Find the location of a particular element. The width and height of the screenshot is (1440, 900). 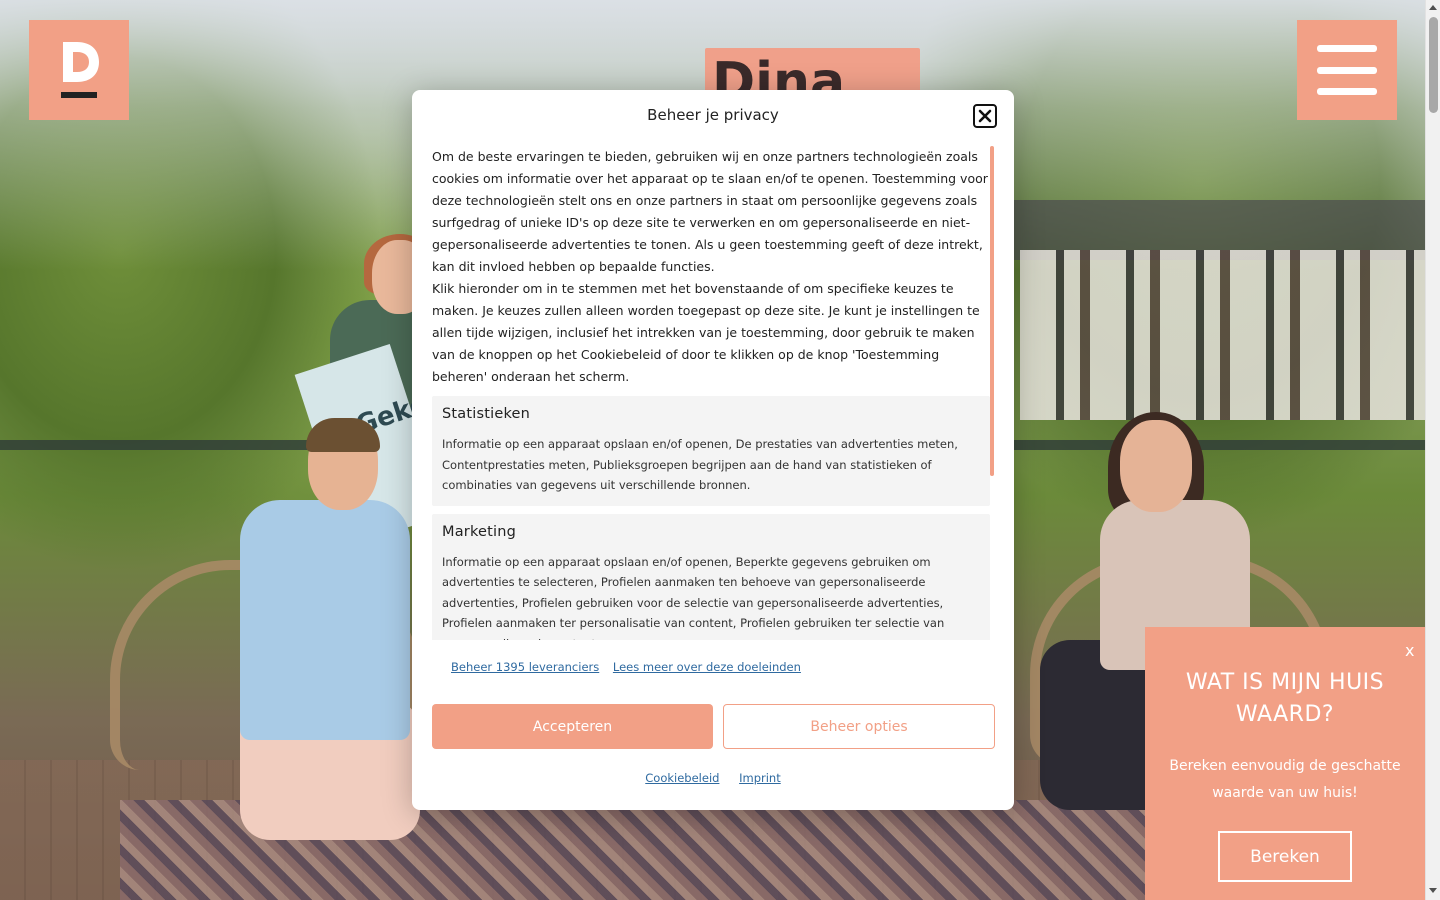

brand-d-logo-icon is located at coordinates (80, 70).